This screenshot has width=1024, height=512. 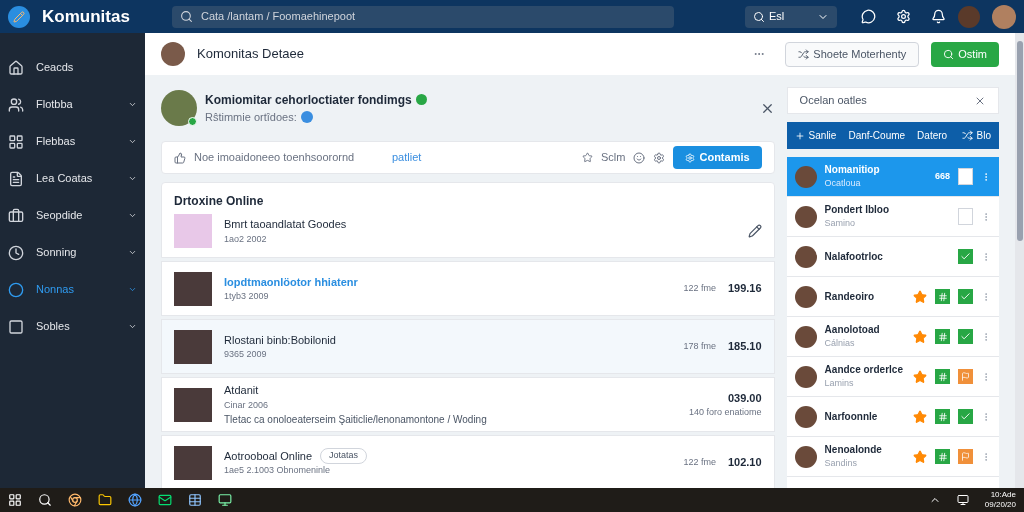 What do you see at coordinates (744, 289) in the screenshot?
I see `amount: 199.16` at bounding box center [744, 289].